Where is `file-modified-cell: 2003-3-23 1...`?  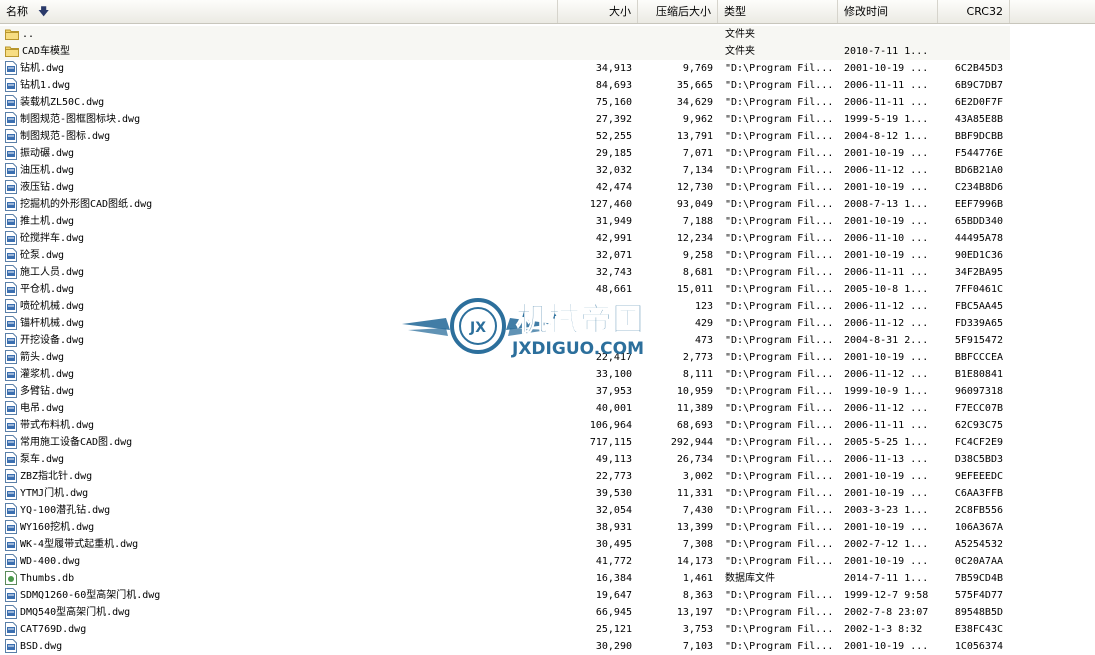
file-modified-cell: 2003-3-23 1... is located at coordinates (886, 510).